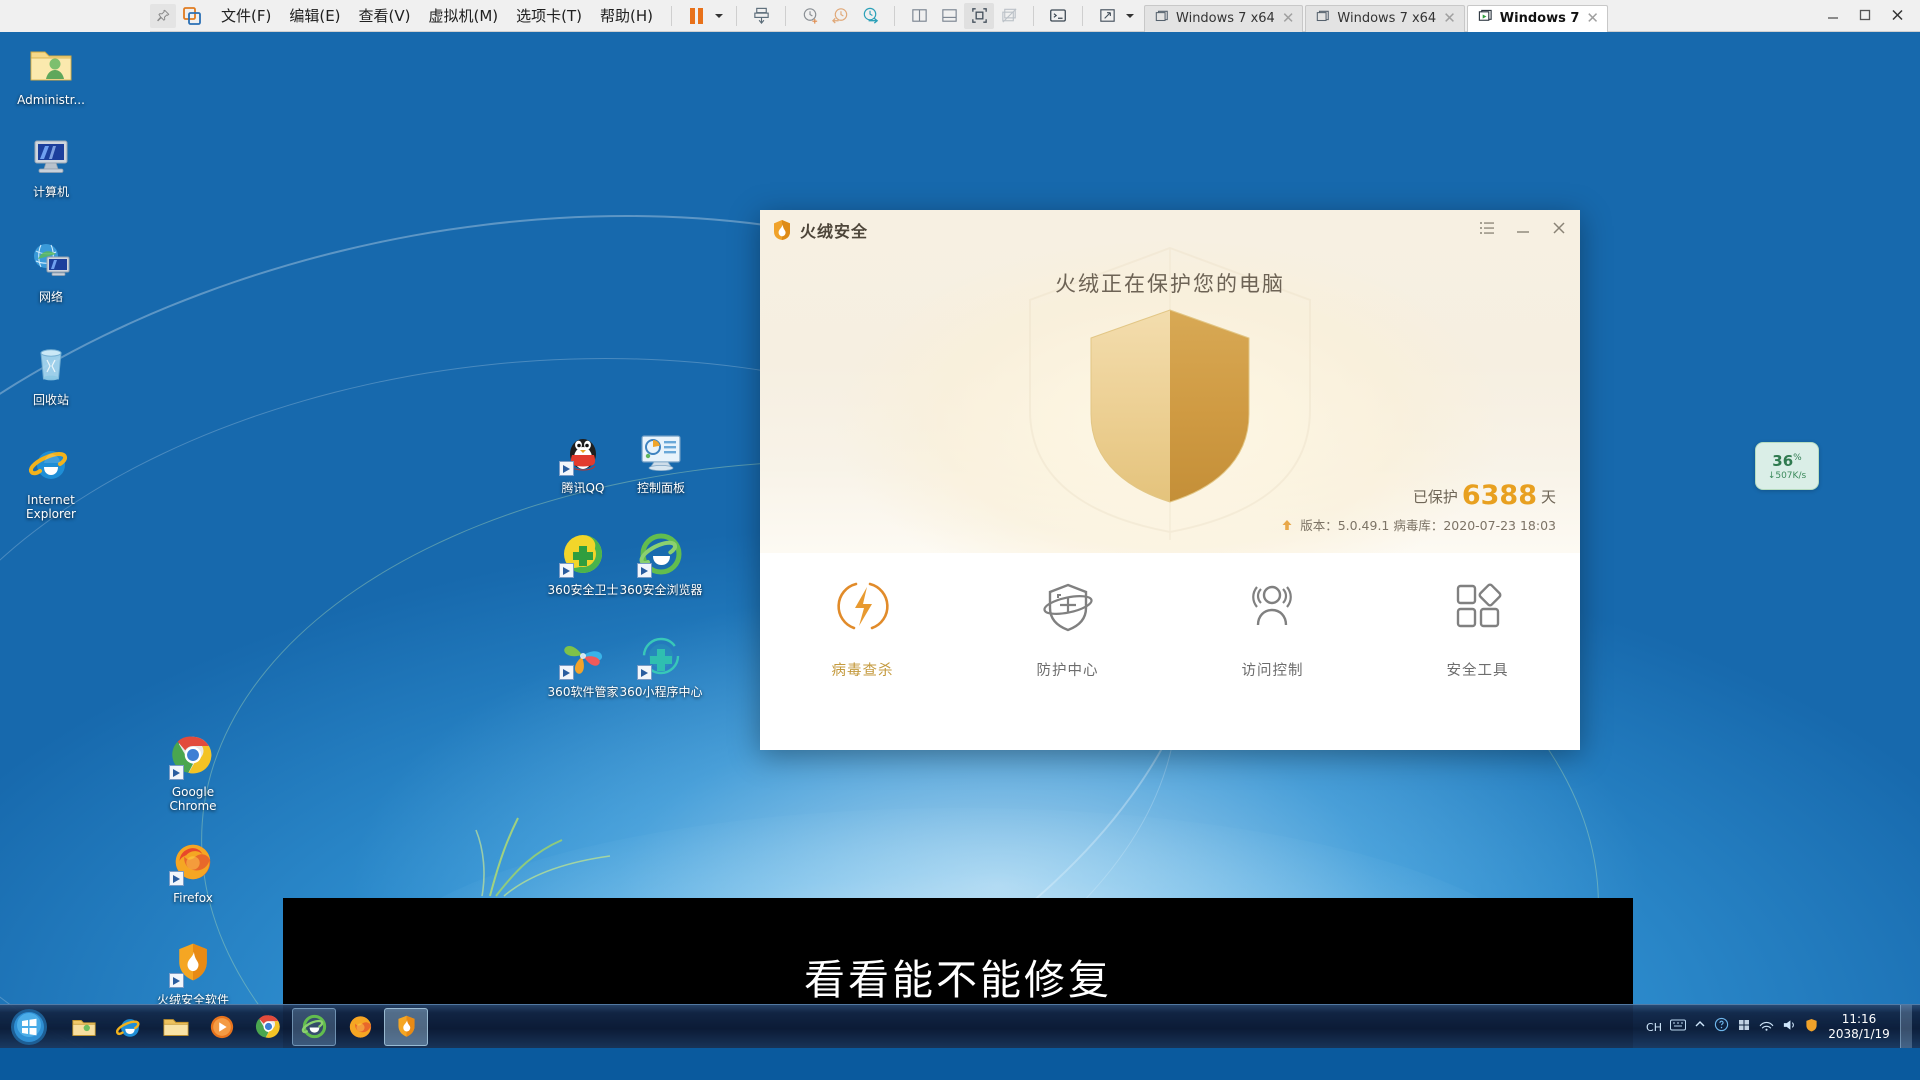  I want to click on menu-view: 查看(V), so click(385, 15).